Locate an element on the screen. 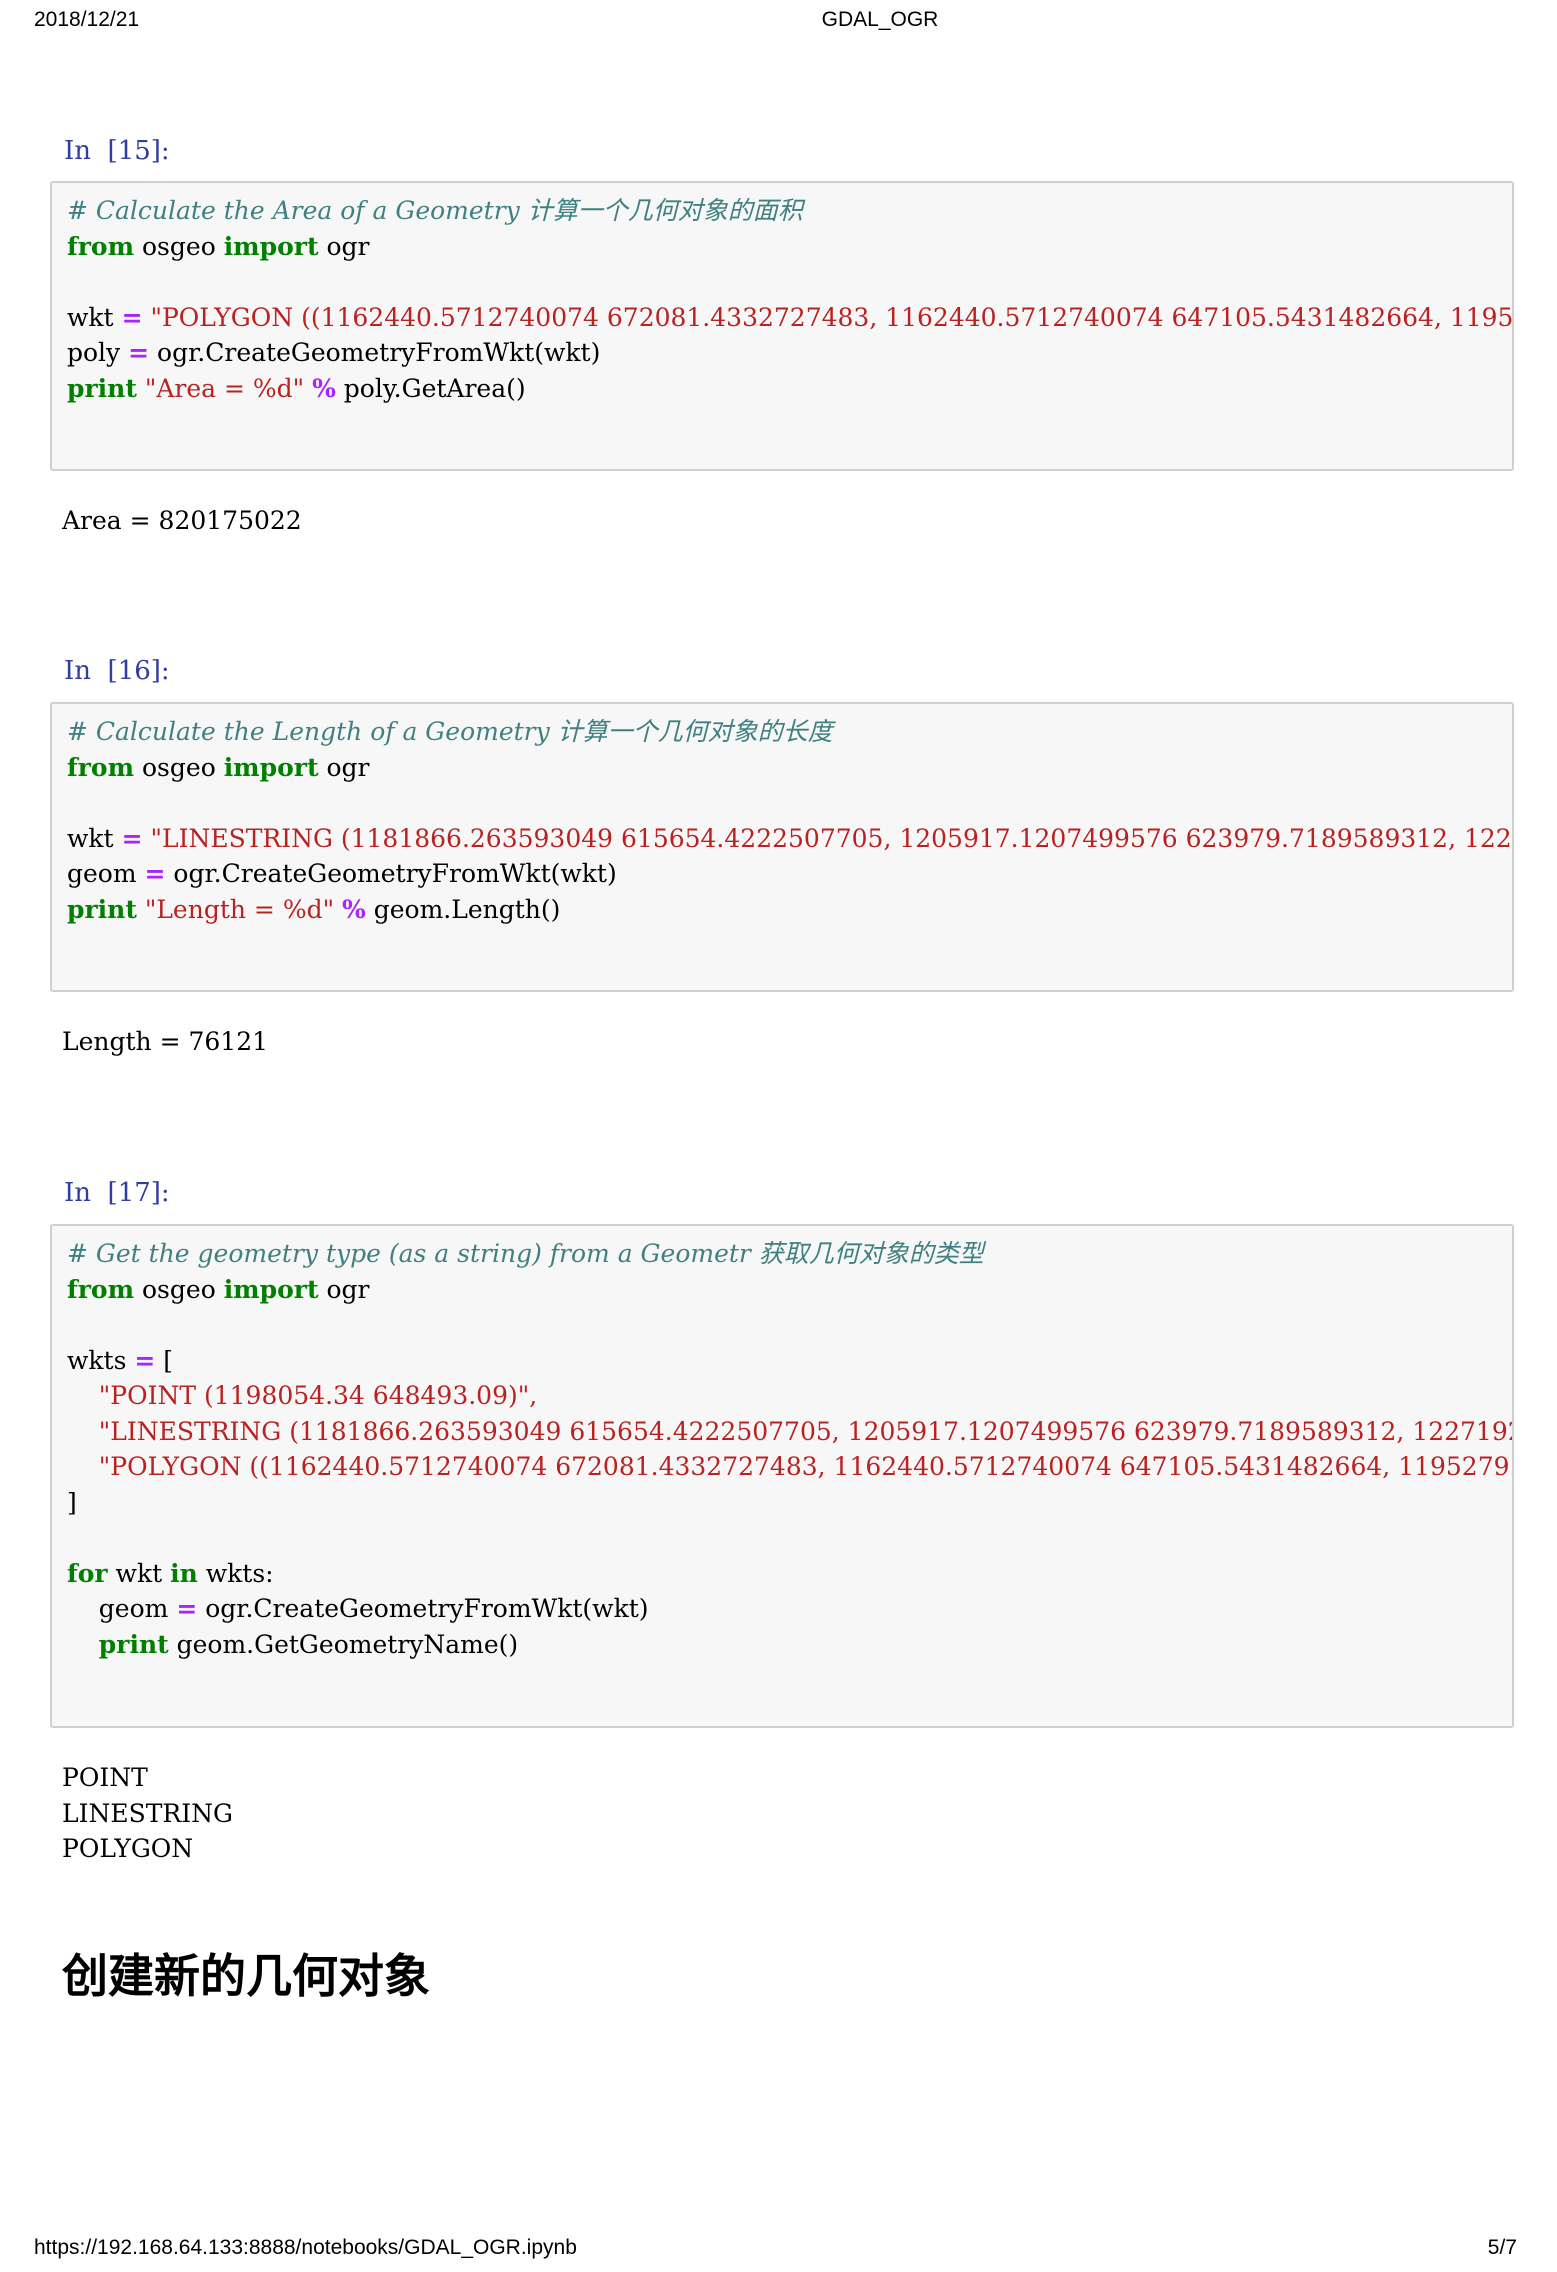 This screenshot has width=1557, height=2272. kw-in: in is located at coordinates (184, 1573).